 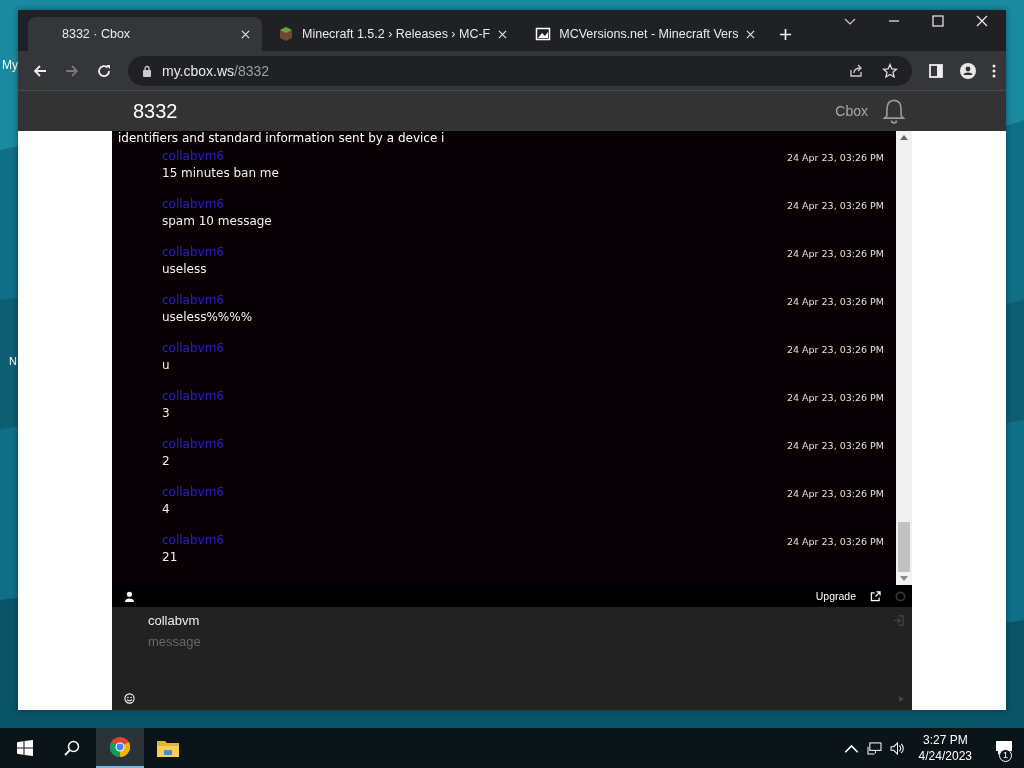 What do you see at coordinates (25, 748) in the screenshot?
I see `windows-start-icon` at bounding box center [25, 748].